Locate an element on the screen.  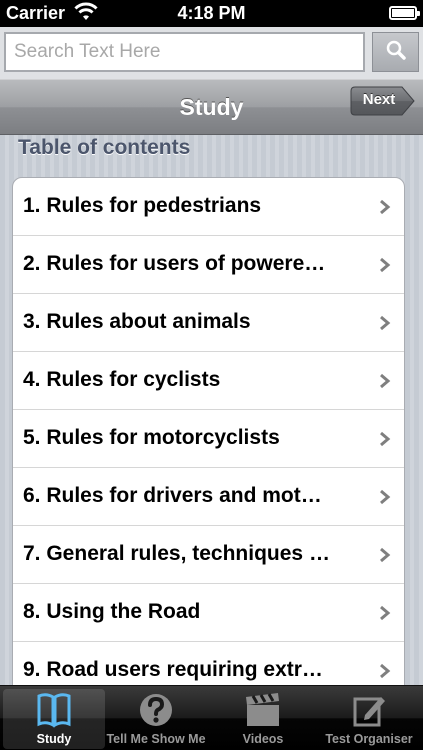
list-item-label: 1. Rules for pedestrians is located at coordinates (142, 205).